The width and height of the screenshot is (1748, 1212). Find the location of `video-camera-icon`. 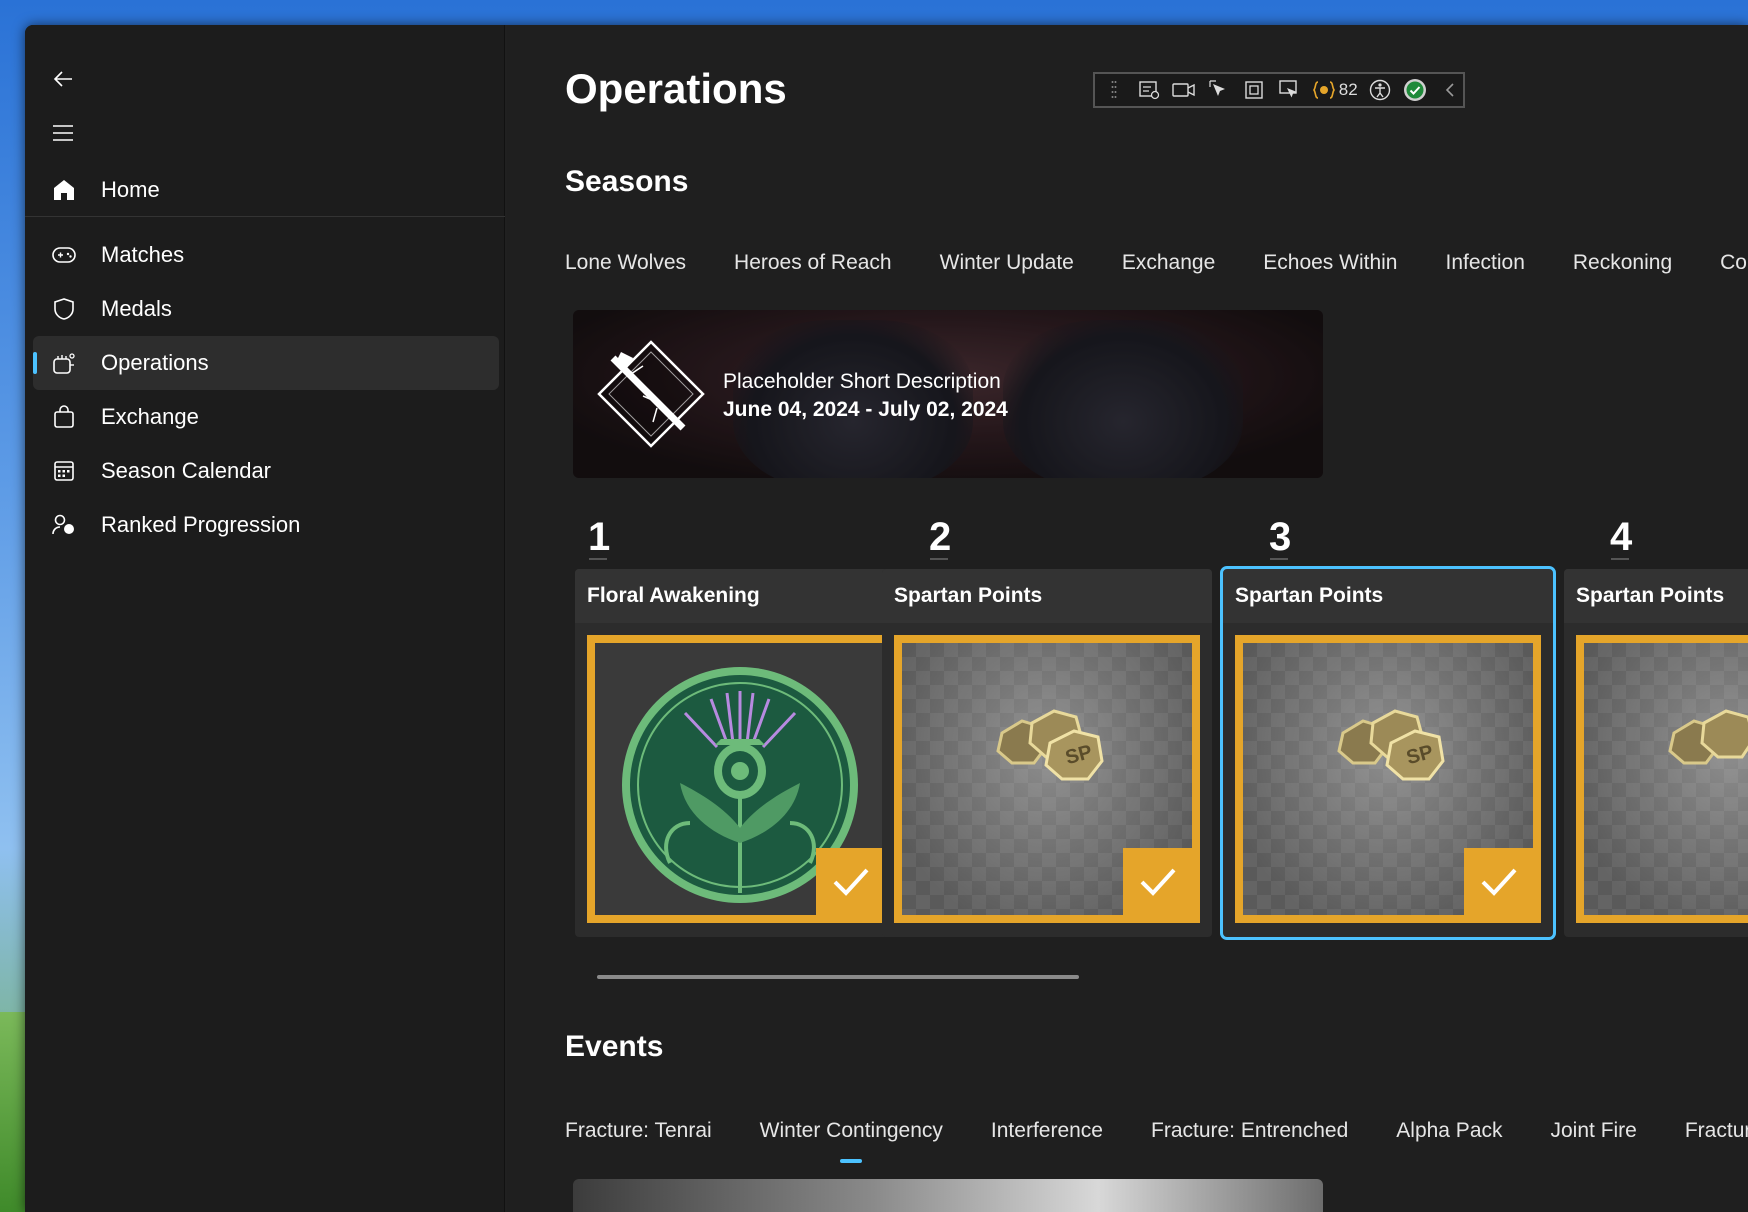

video-camera-icon is located at coordinates (1183, 90).